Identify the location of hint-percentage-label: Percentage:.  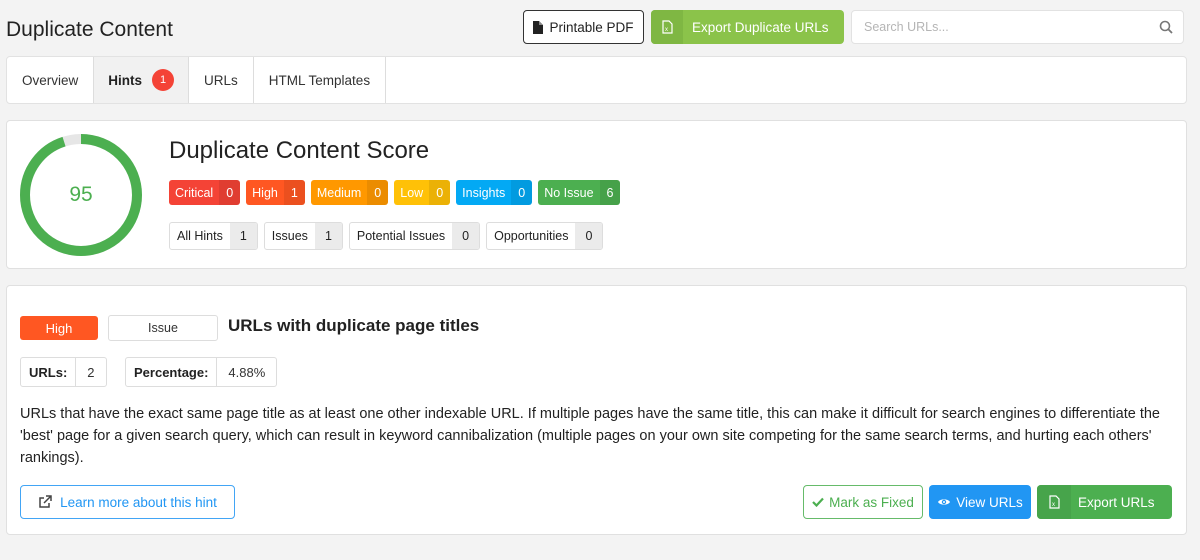
(172, 372).